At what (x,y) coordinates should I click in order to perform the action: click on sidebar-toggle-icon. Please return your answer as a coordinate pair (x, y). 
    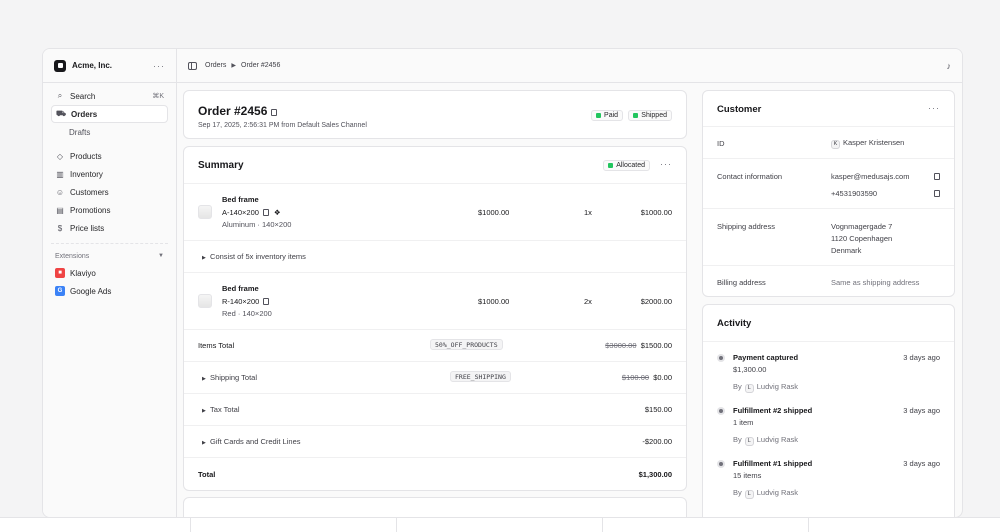
    Looking at the image, I should click on (192, 65).